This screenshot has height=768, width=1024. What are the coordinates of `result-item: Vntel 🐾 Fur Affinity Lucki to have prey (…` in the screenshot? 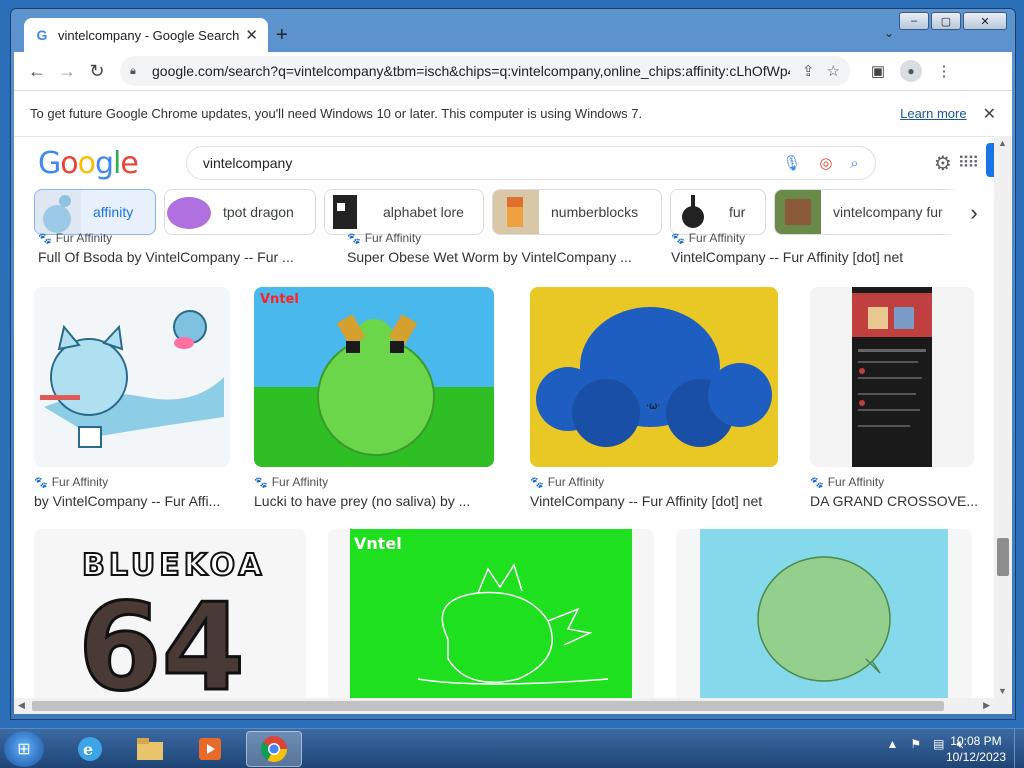 It's located at (379, 398).